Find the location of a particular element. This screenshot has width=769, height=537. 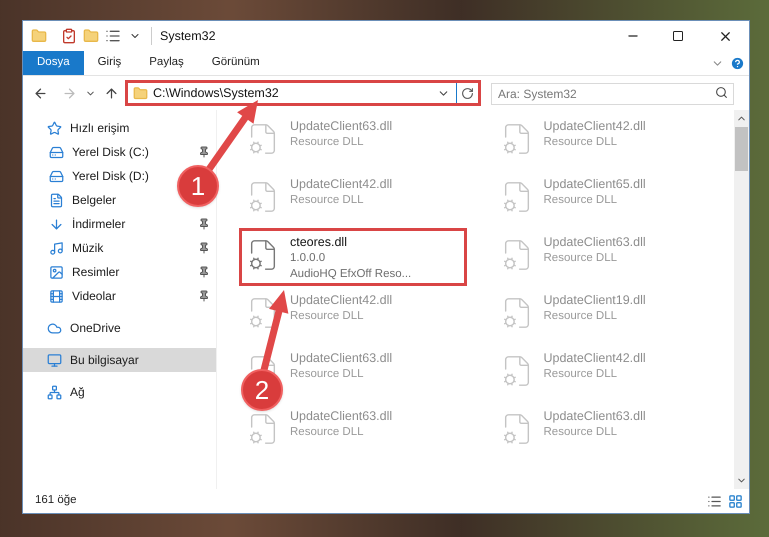

help-icon is located at coordinates (737, 63).